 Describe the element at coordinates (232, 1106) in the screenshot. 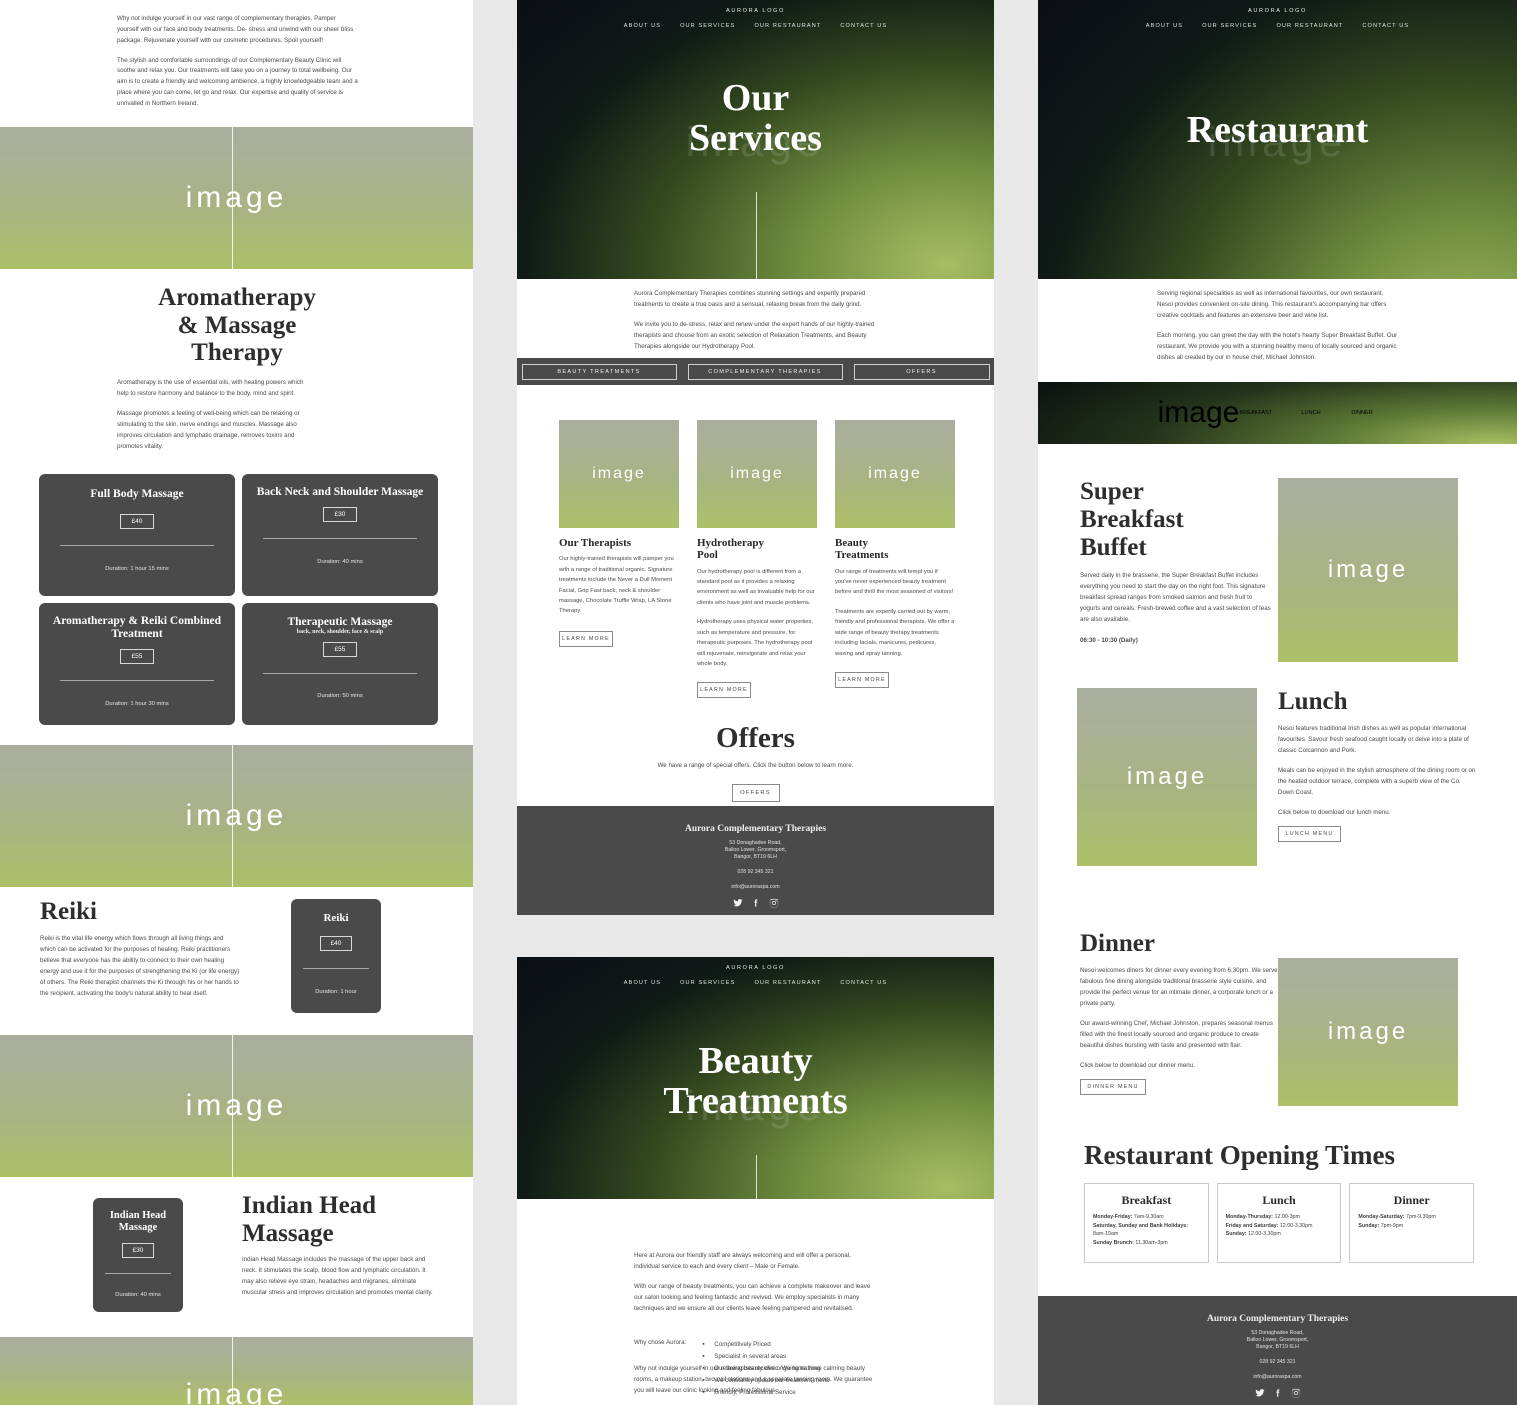

I see `image-divider-line` at that location.